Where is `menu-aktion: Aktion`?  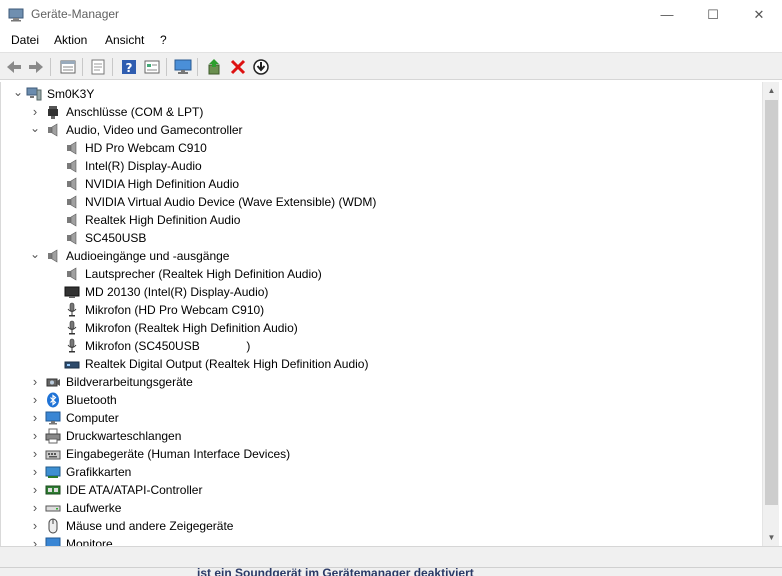
menu-aktion: Aktion is located at coordinates (70, 40).